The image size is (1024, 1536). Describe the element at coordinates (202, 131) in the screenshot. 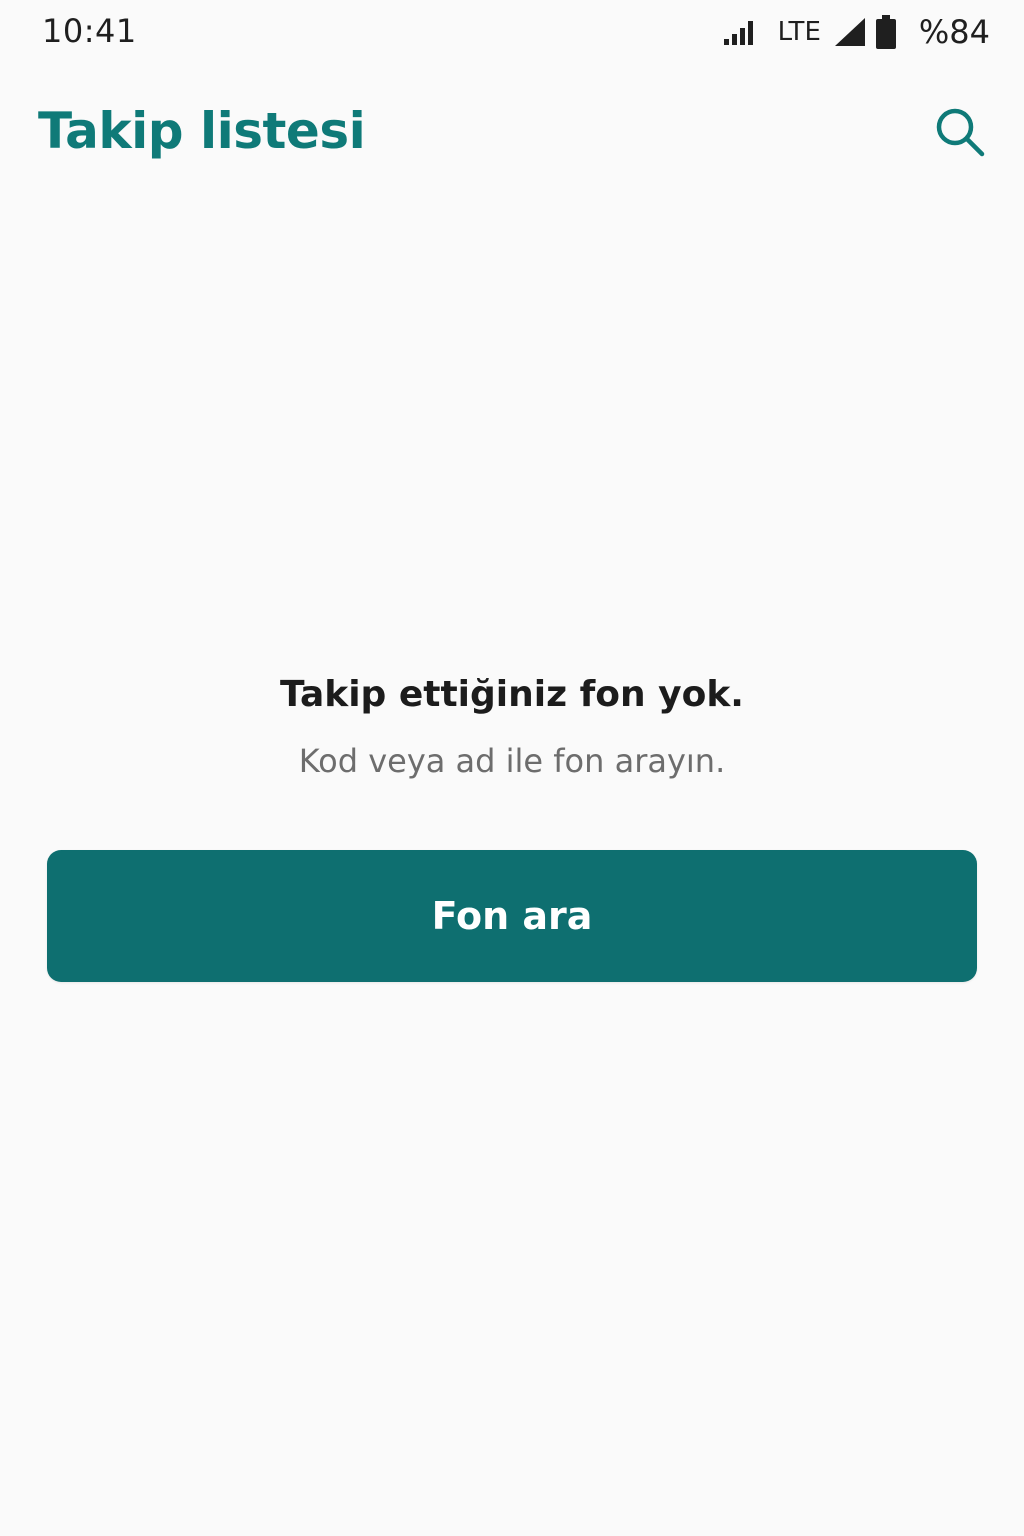

I see `page-title: Takip listesi` at that location.